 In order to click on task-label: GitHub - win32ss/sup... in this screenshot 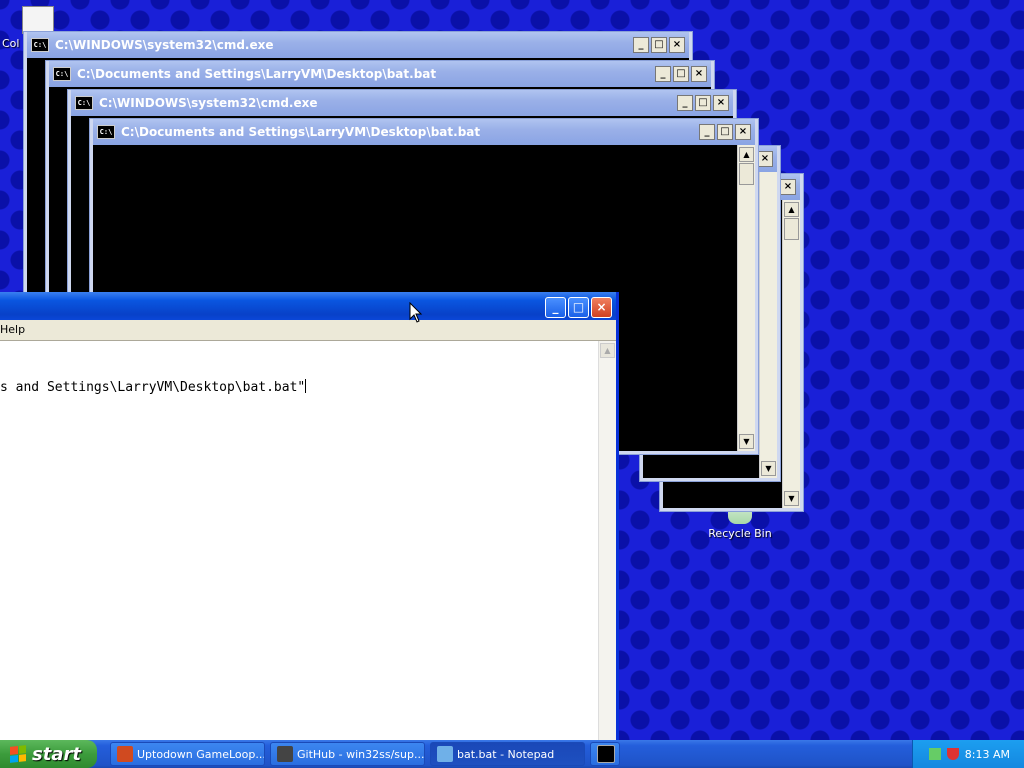, I will do `click(361, 754)`.